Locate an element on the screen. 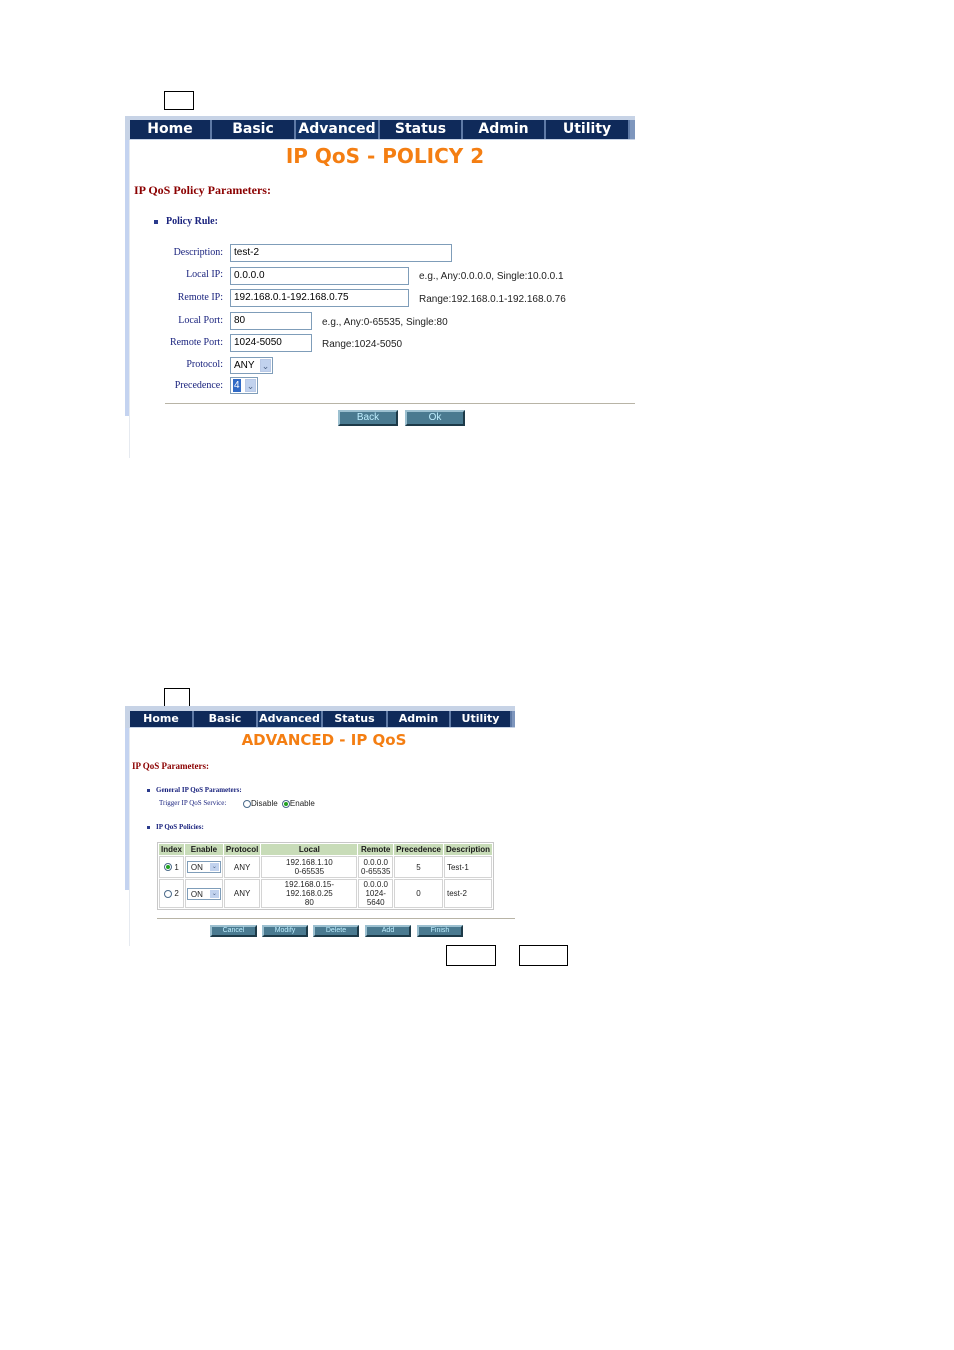  local-ip-label: Local IP: is located at coordinates (204, 274).